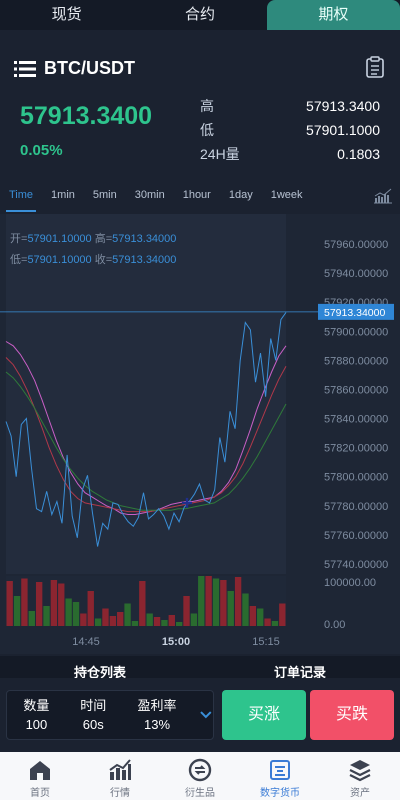 The width and height of the screenshot is (400, 800). I want to click on y-tick-label: 57800.00000, so click(356, 478).